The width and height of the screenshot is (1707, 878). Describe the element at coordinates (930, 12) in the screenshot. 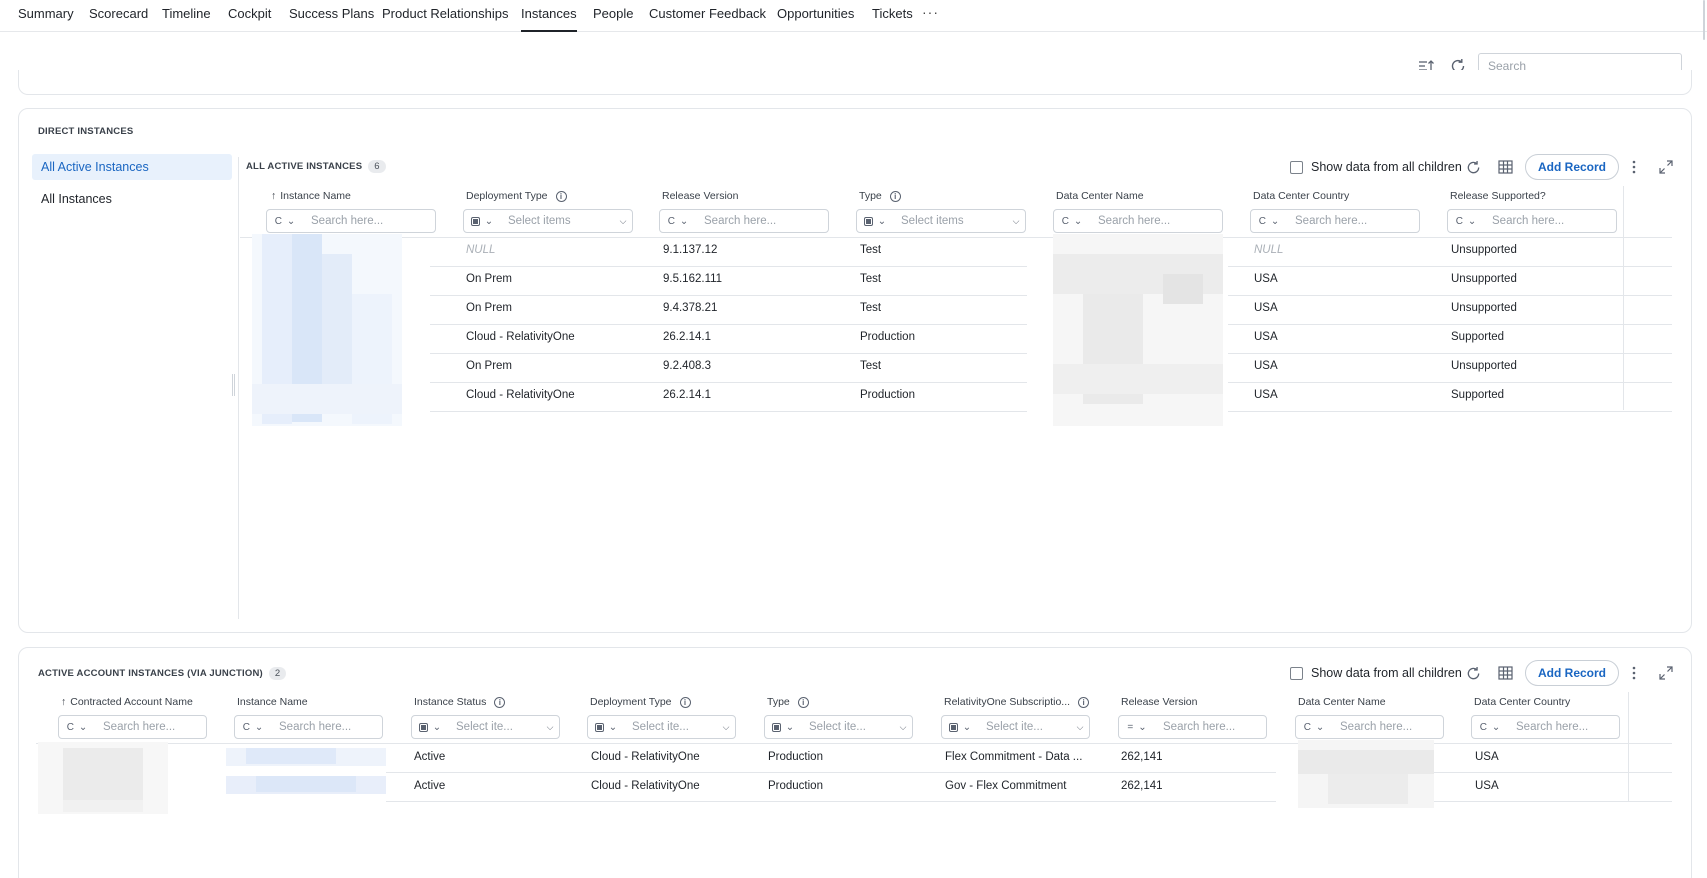

I see `more-tabs-icon: ···` at that location.